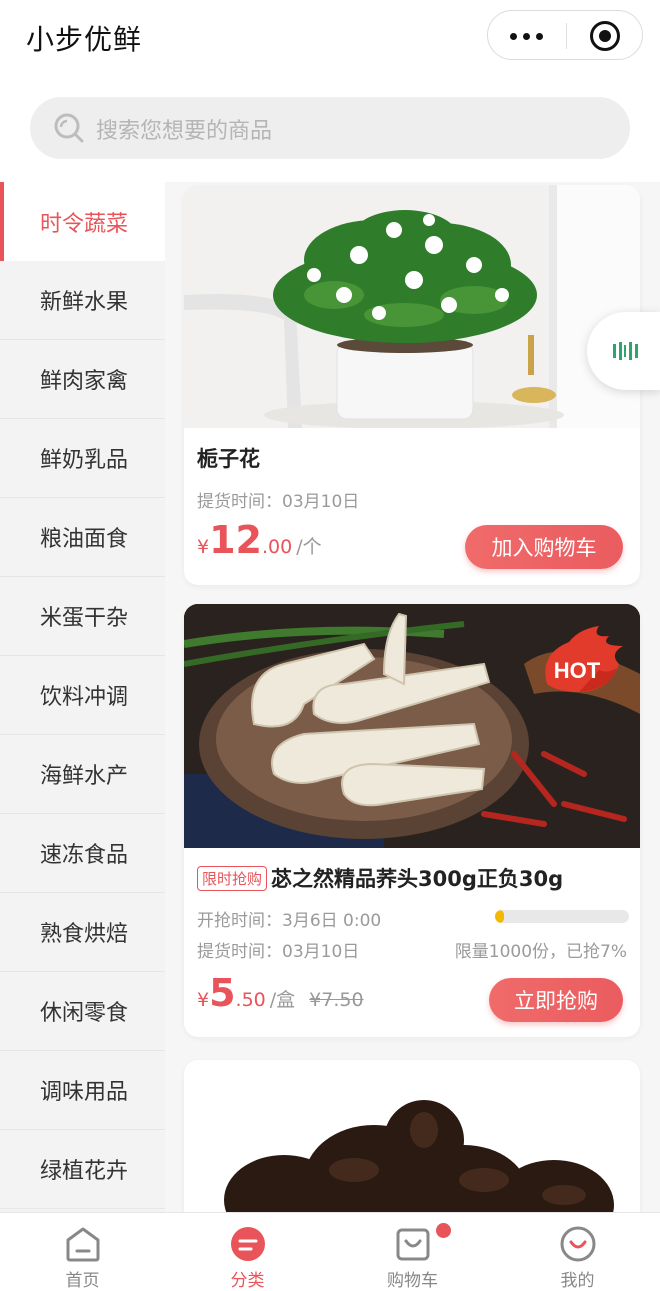 The height and width of the screenshot is (1291, 660). I want to click on nav-header: 小步优鲜, so click(330, 39).